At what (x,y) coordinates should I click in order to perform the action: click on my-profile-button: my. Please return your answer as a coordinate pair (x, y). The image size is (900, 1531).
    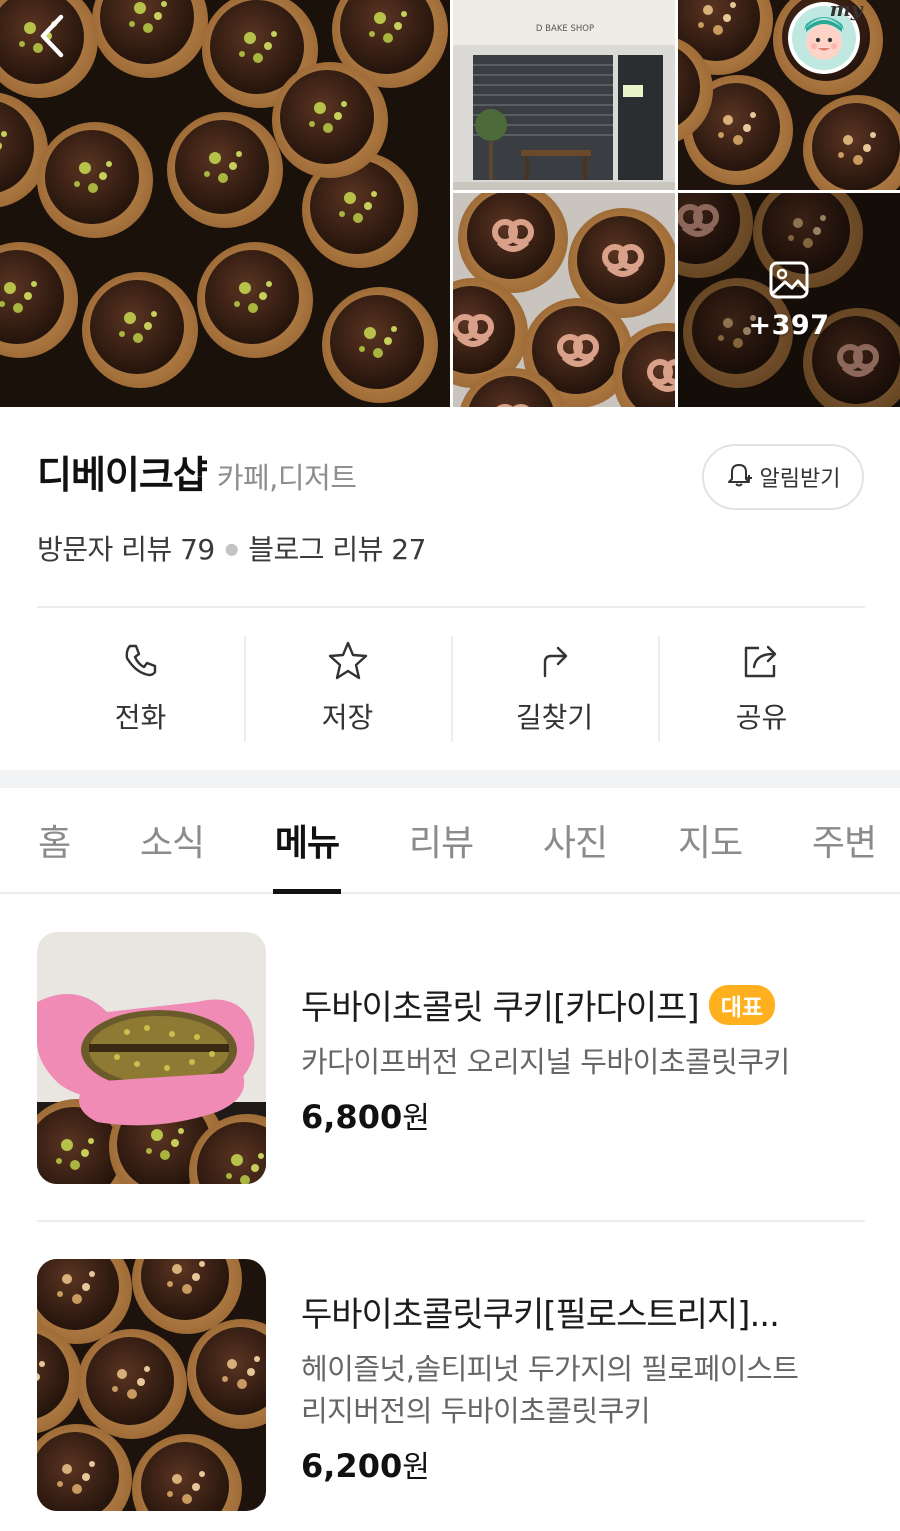
    Looking at the image, I should click on (824, 39).